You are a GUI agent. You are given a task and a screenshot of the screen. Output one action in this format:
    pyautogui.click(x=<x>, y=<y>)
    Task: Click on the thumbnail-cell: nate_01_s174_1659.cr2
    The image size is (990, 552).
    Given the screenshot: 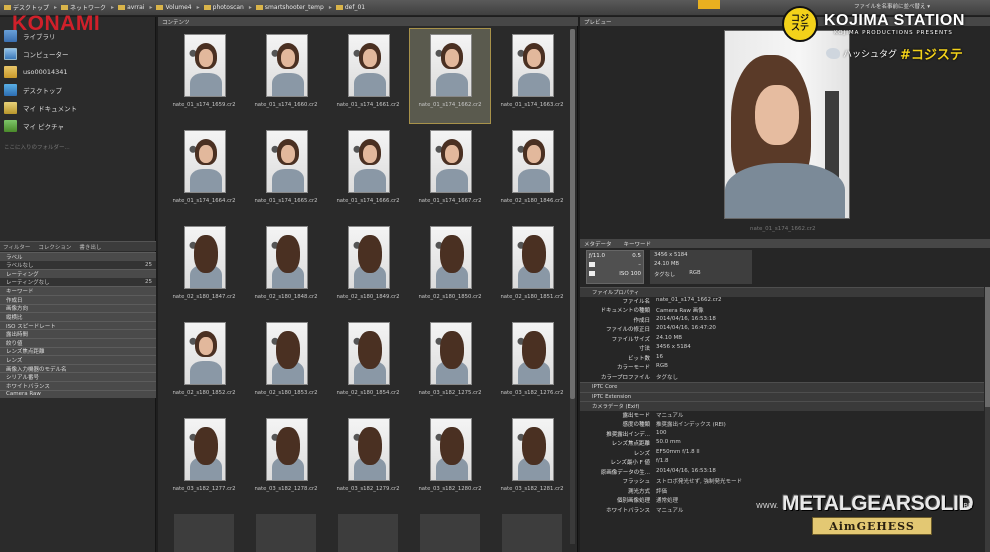 What is the action you would take?
    pyautogui.click(x=204, y=76)
    